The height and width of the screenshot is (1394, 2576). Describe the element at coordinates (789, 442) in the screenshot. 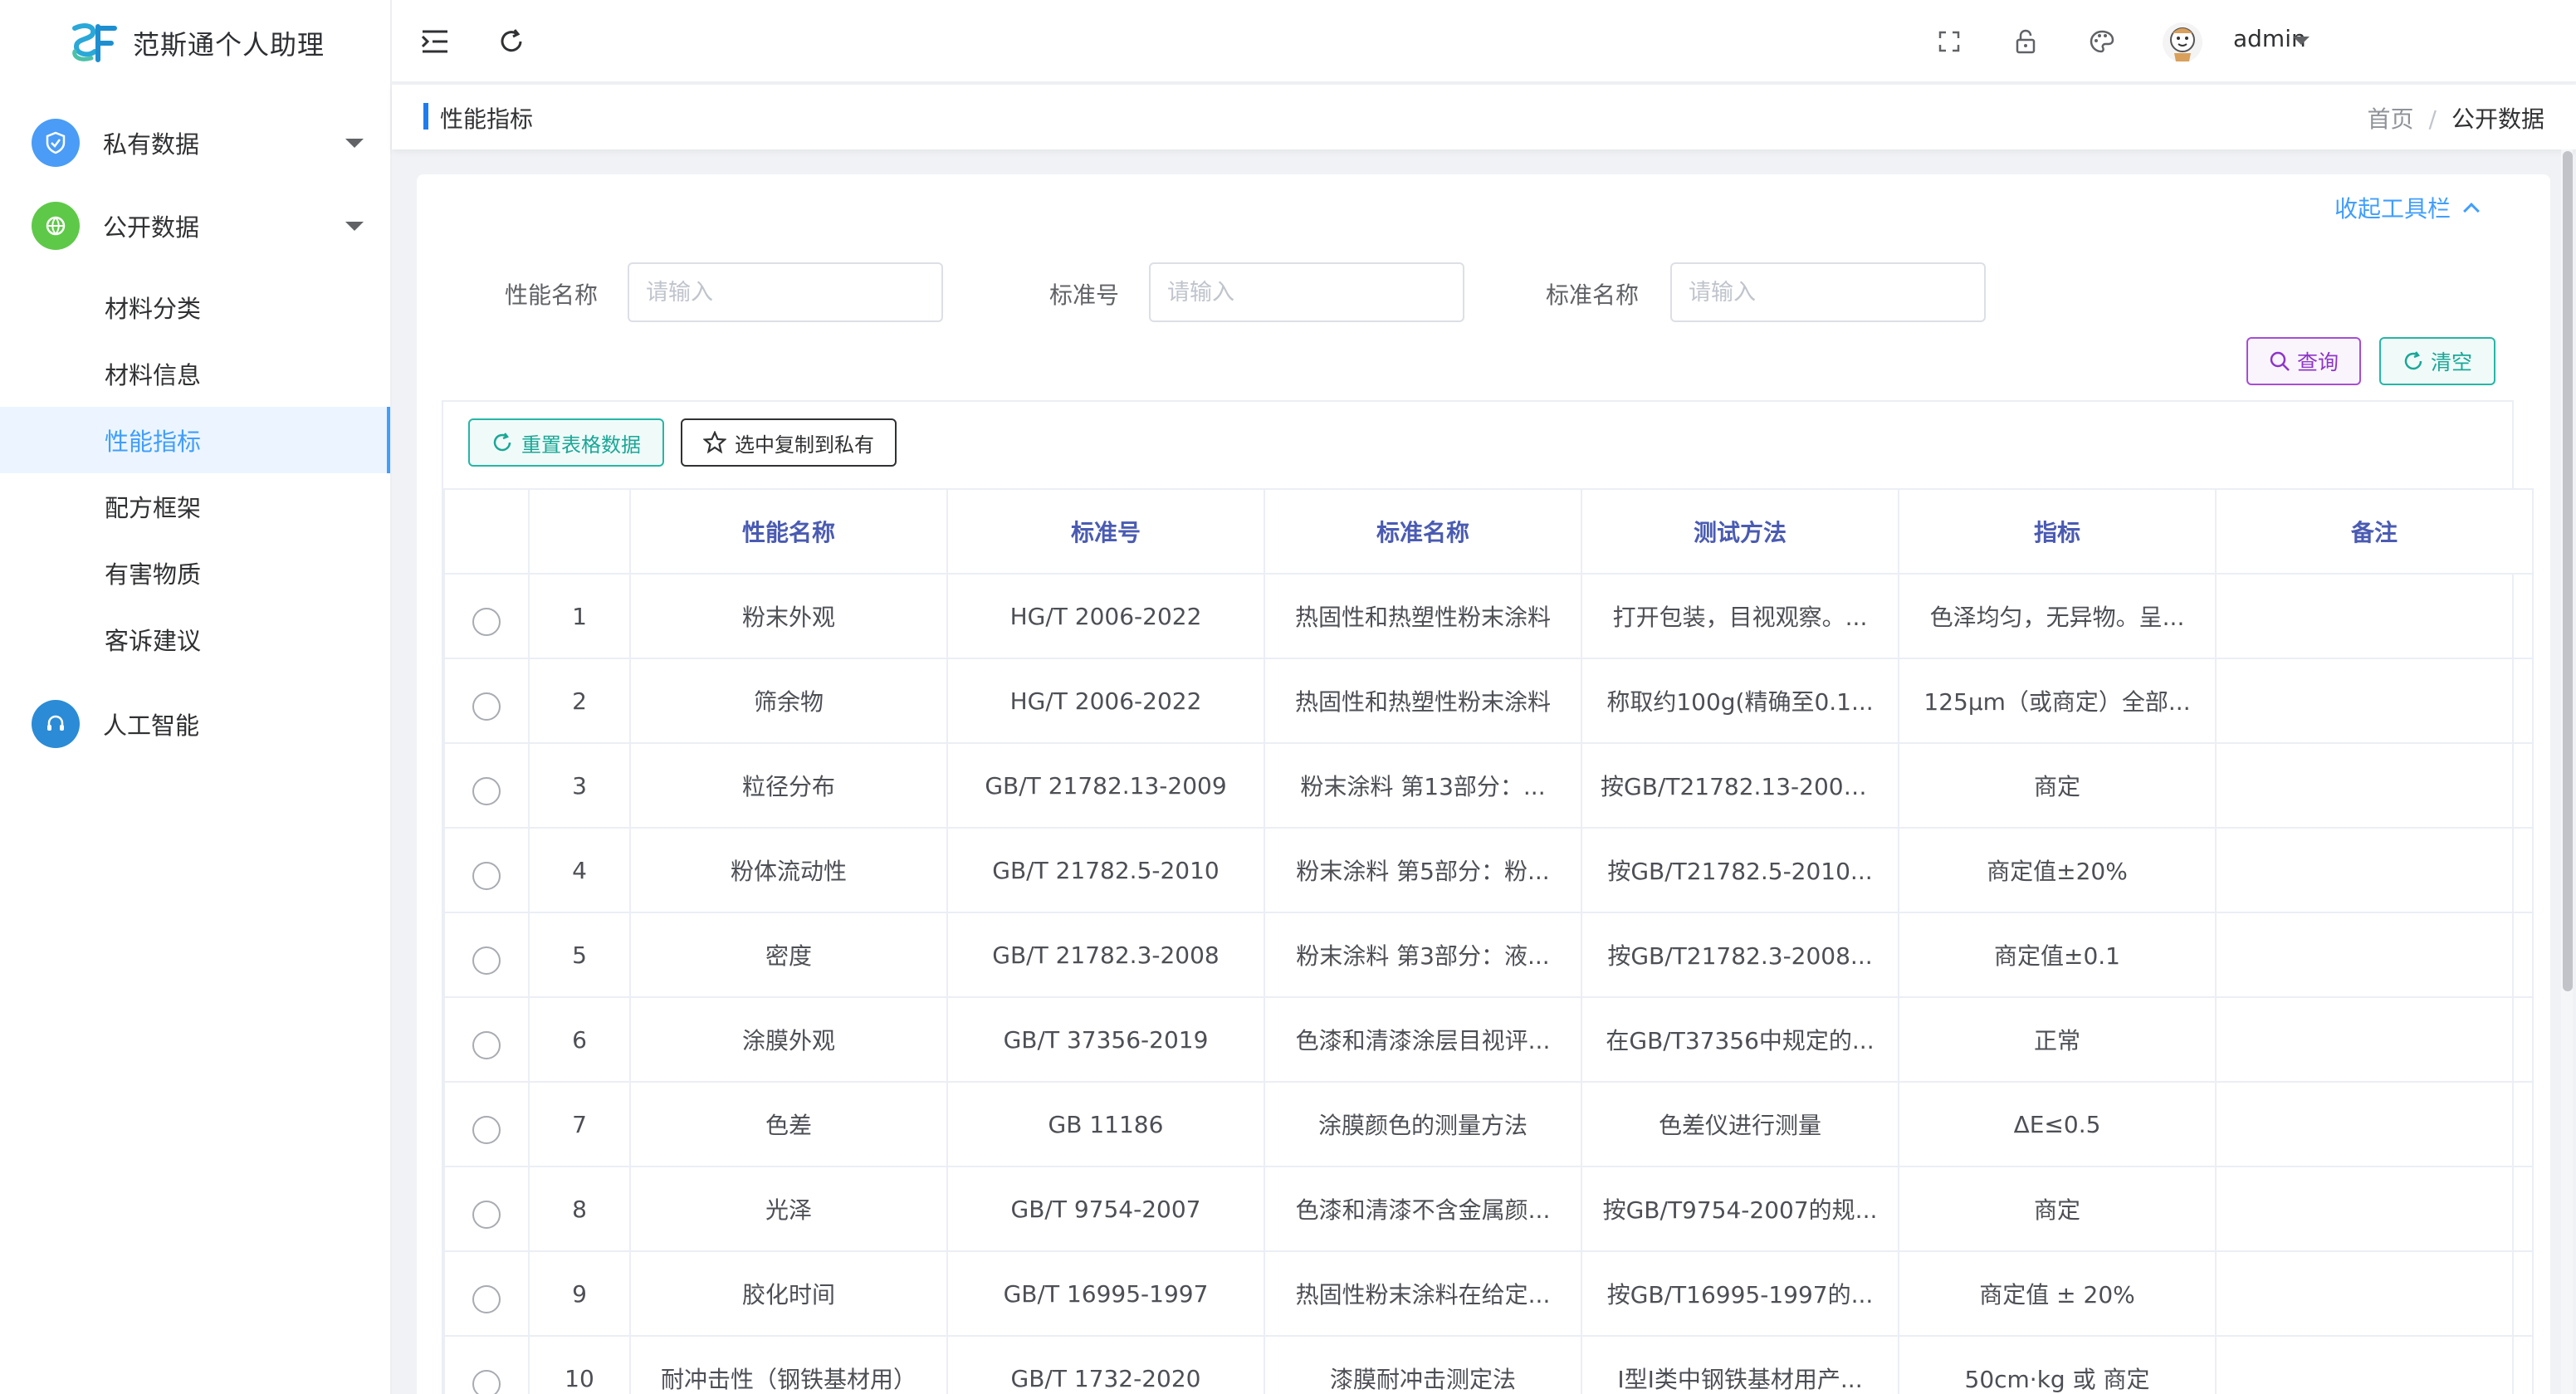

I see `copy-to-private-button: 选中复制到私有` at that location.